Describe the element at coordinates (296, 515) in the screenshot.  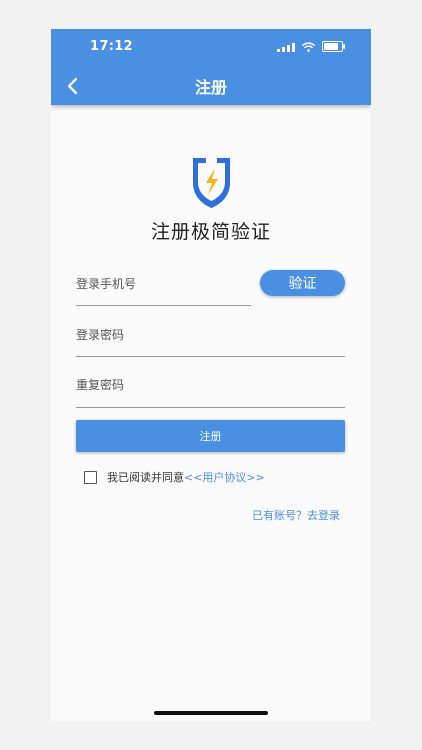
I see `go-login-link: 已有账号？去登录` at that location.